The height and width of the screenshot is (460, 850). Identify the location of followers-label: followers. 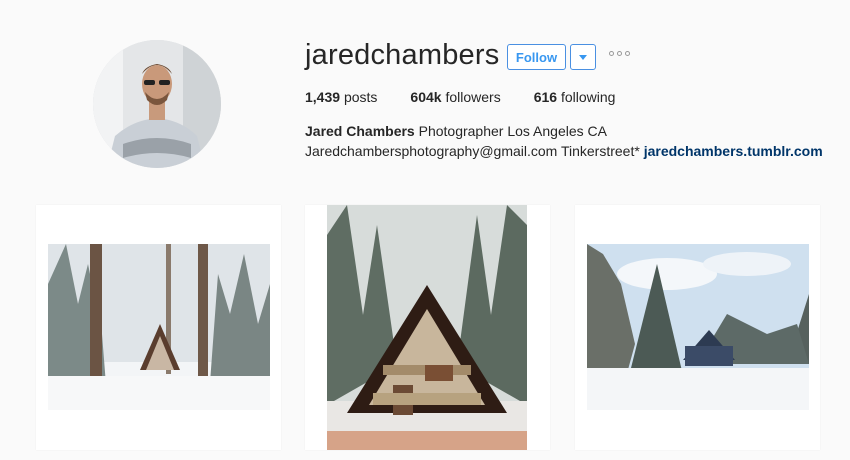
(473, 97).